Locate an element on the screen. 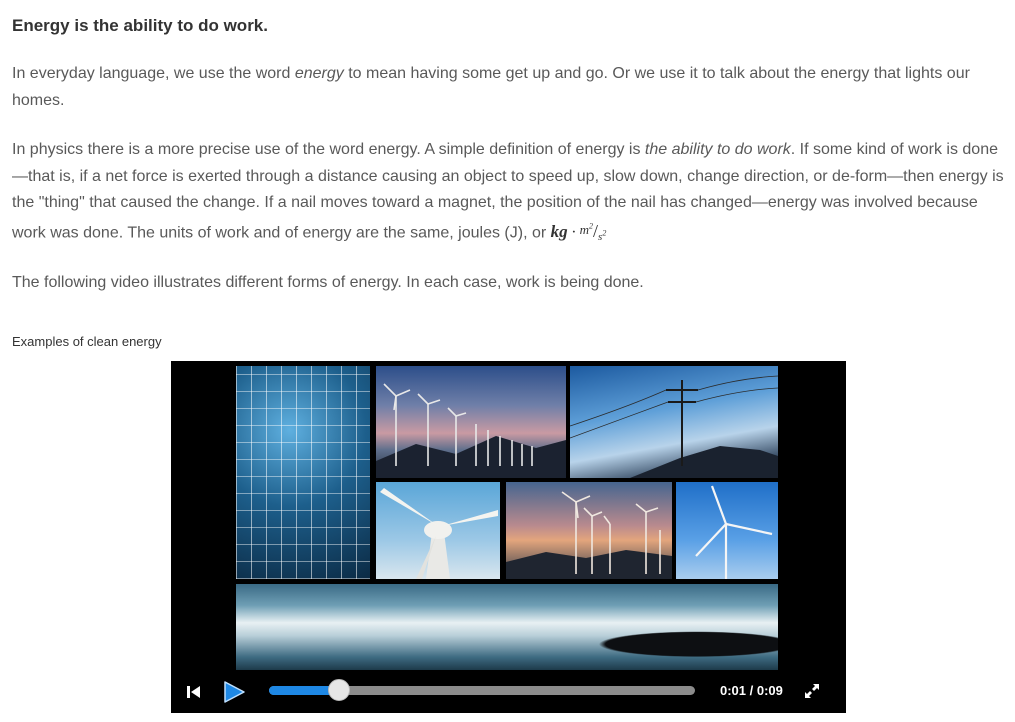  video-controls: 0:01 / 0:09 is located at coordinates (508, 692).